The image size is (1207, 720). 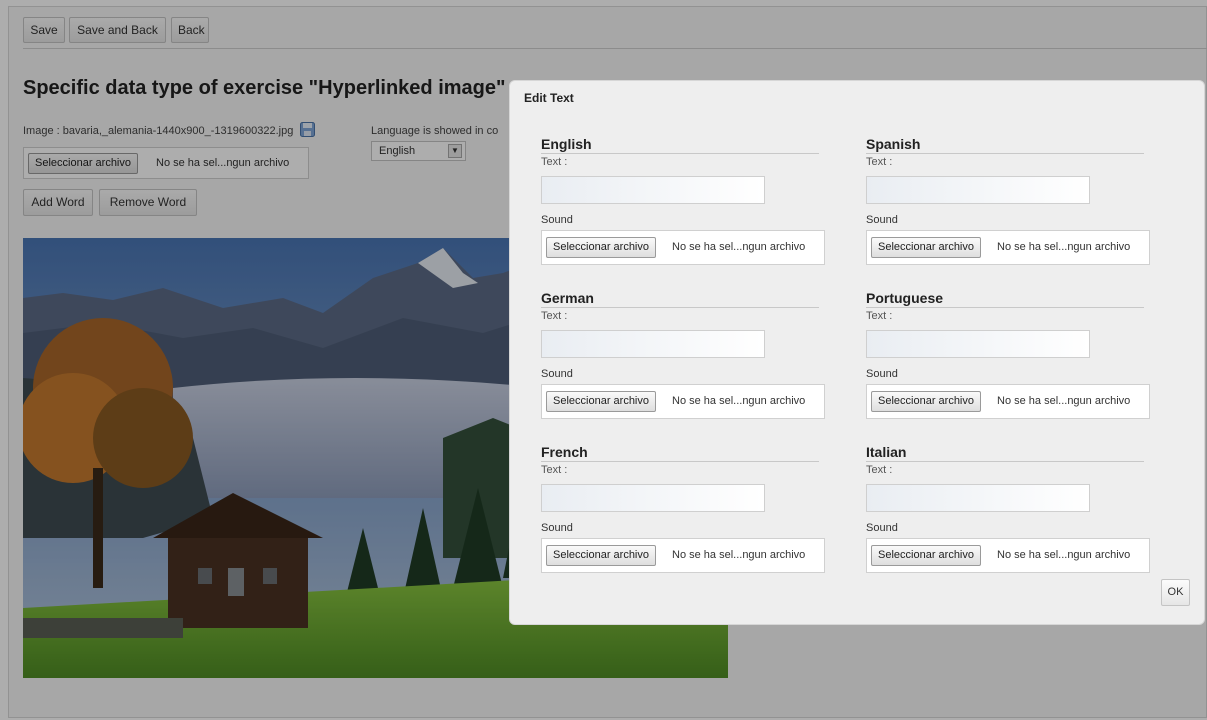 I want to click on german-text-input, so click(x=653, y=344).